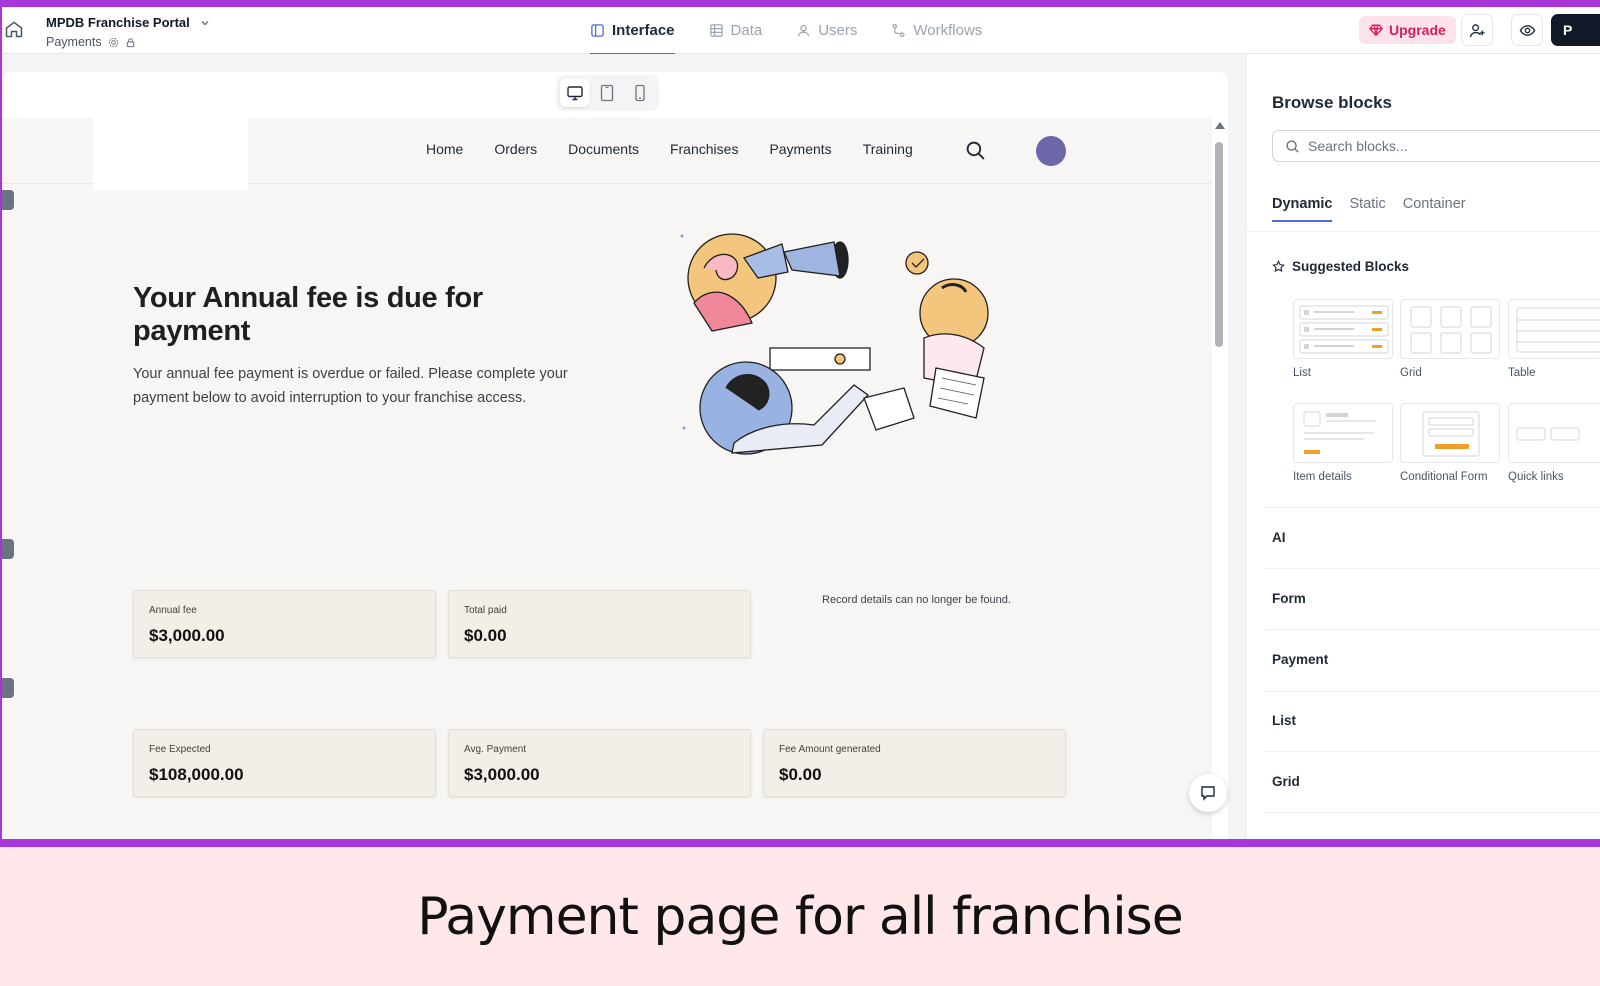 This screenshot has width=1600, height=986. Describe the element at coordinates (118, 22) in the screenshot. I see `app-title-text: MPDB Franchise Portal` at that location.